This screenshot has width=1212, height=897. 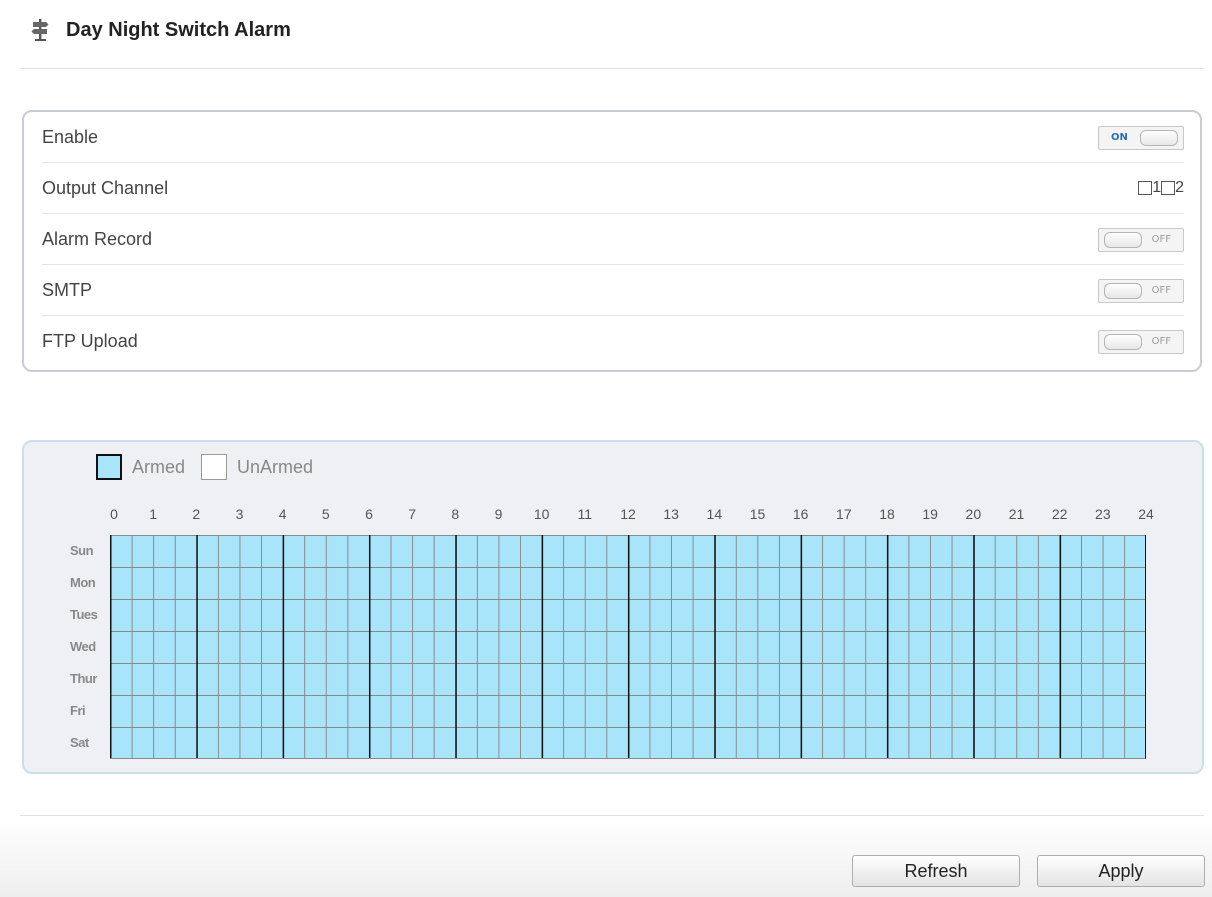 What do you see at coordinates (612, 815) in the screenshot?
I see `footer-divider` at bounding box center [612, 815].